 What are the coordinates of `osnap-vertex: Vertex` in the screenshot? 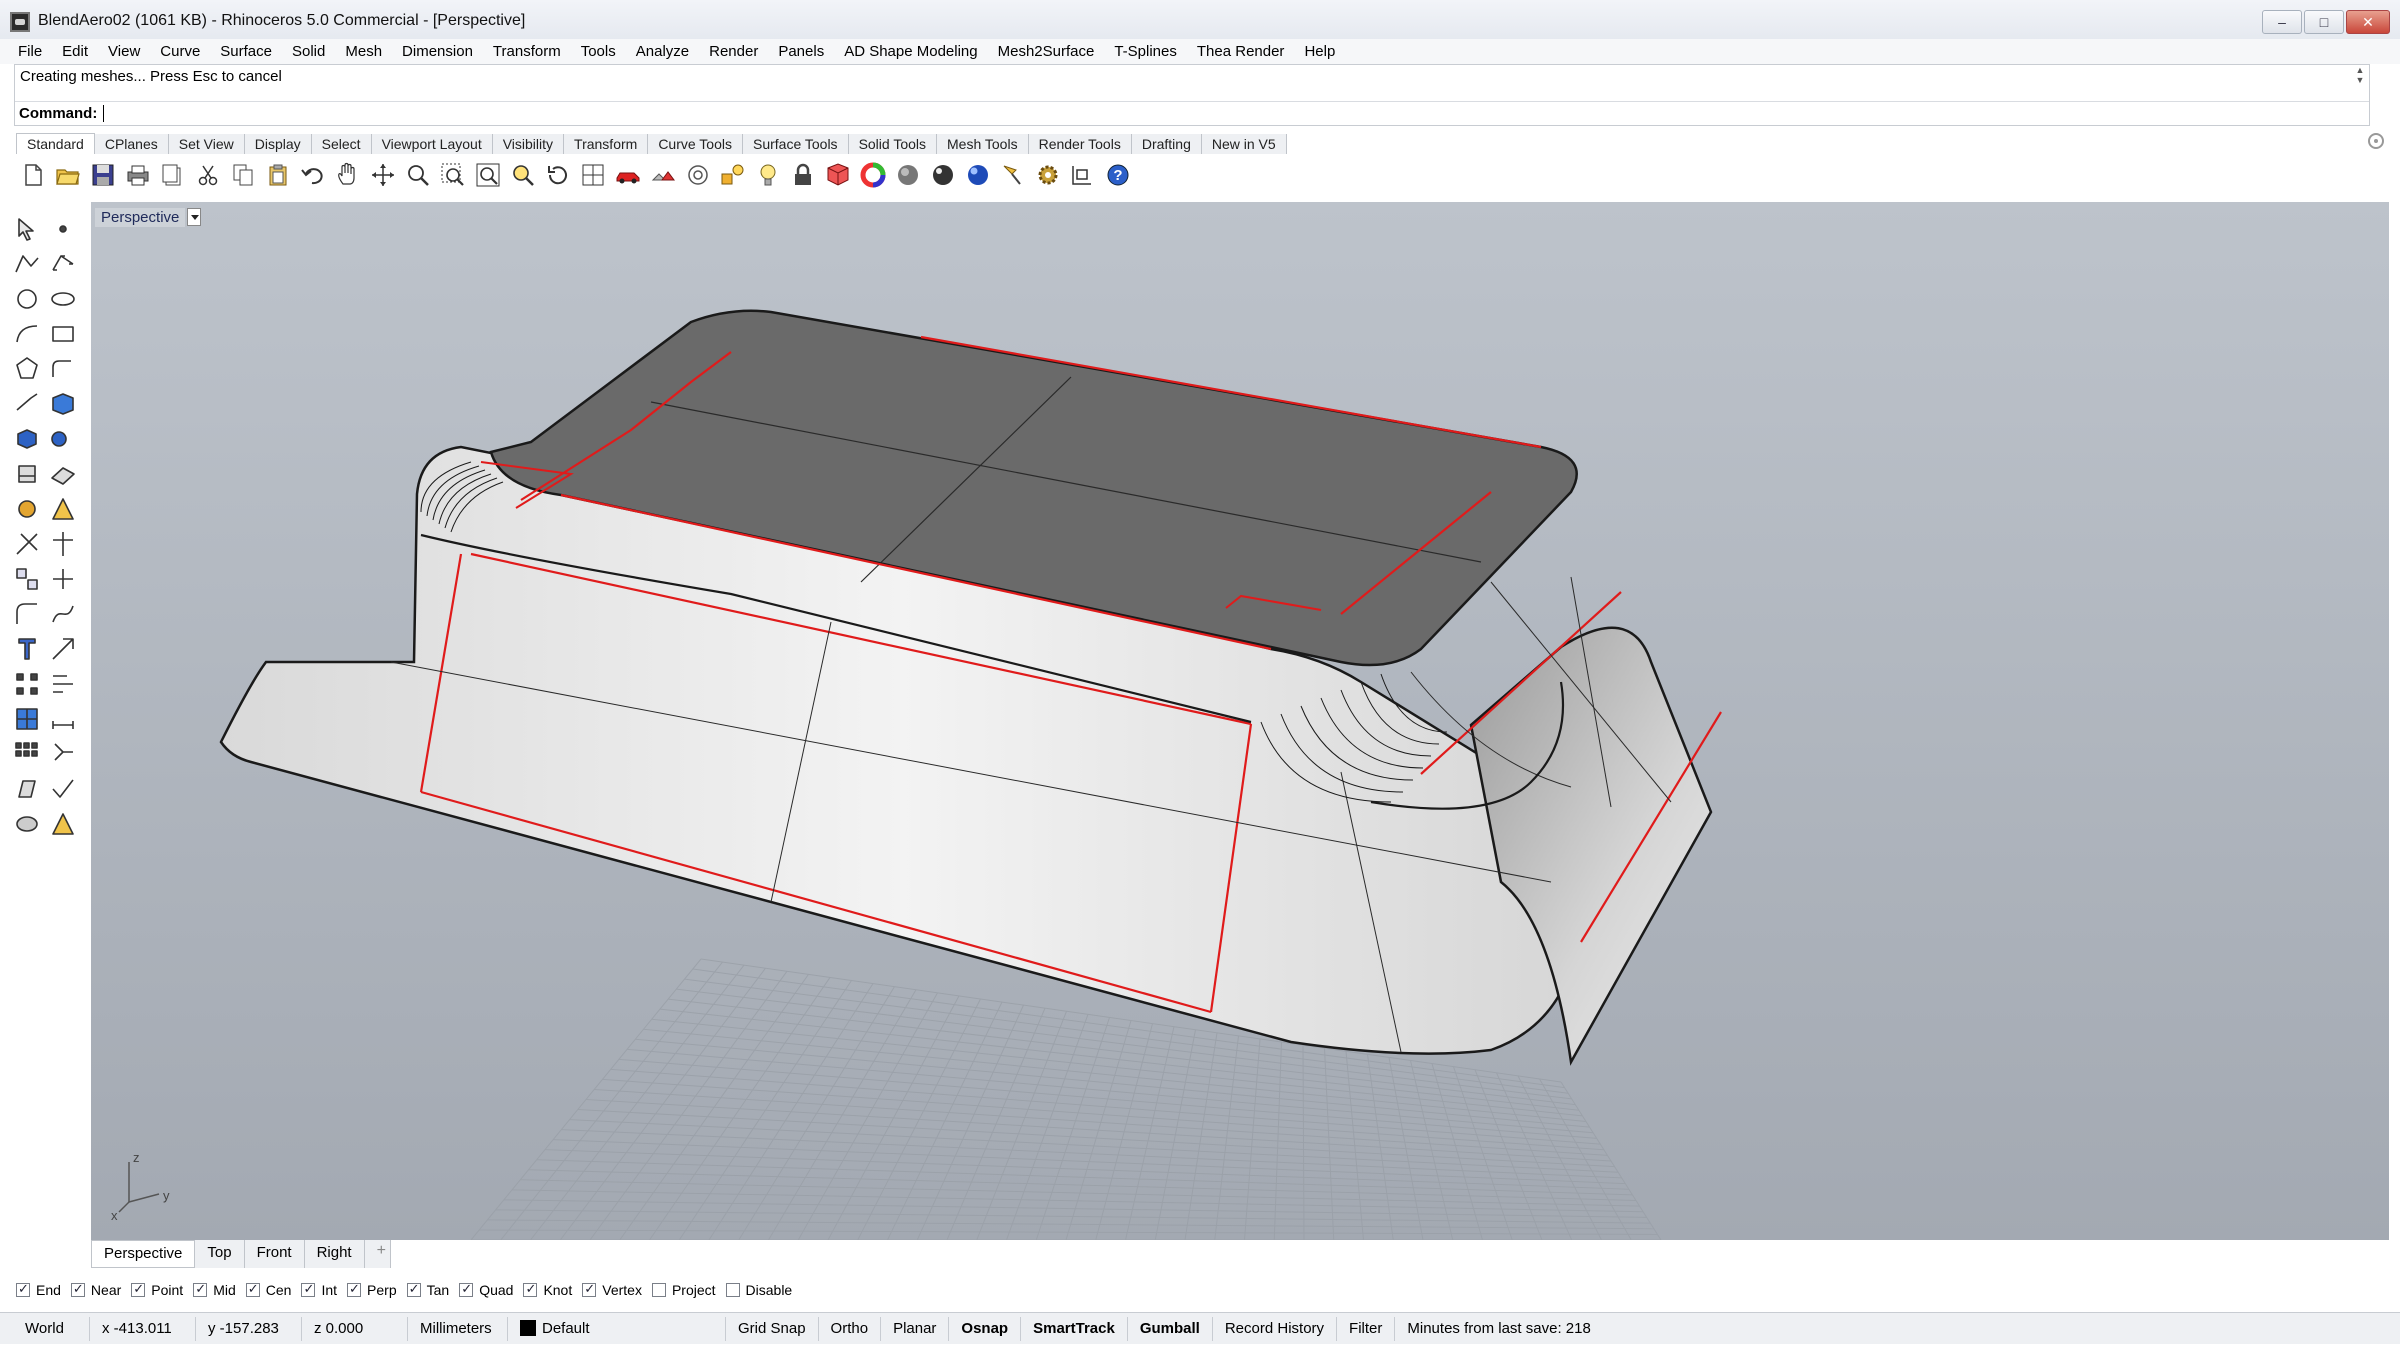 It's located at (612, 1289).